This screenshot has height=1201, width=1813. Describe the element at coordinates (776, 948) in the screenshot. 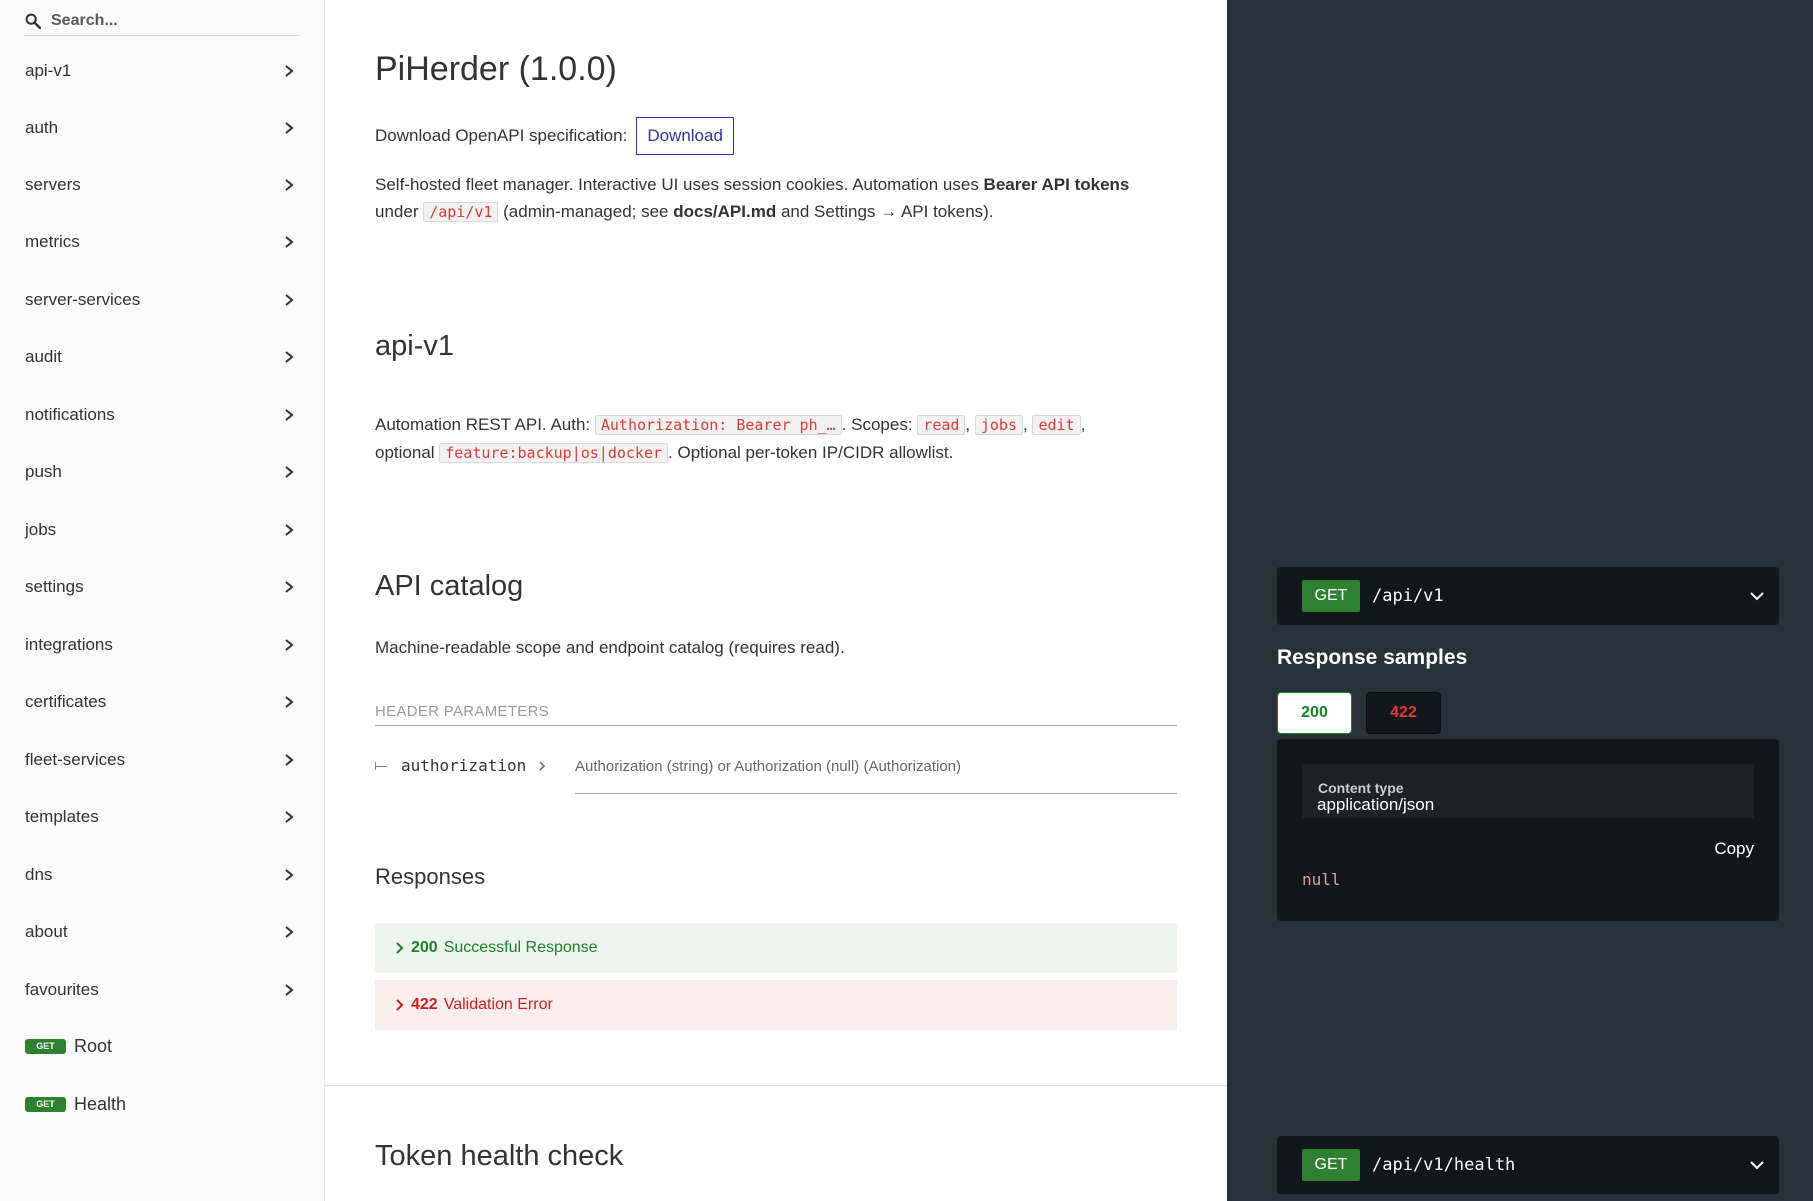

I see `response-200-toggle: 200 Successful Response` at that location.